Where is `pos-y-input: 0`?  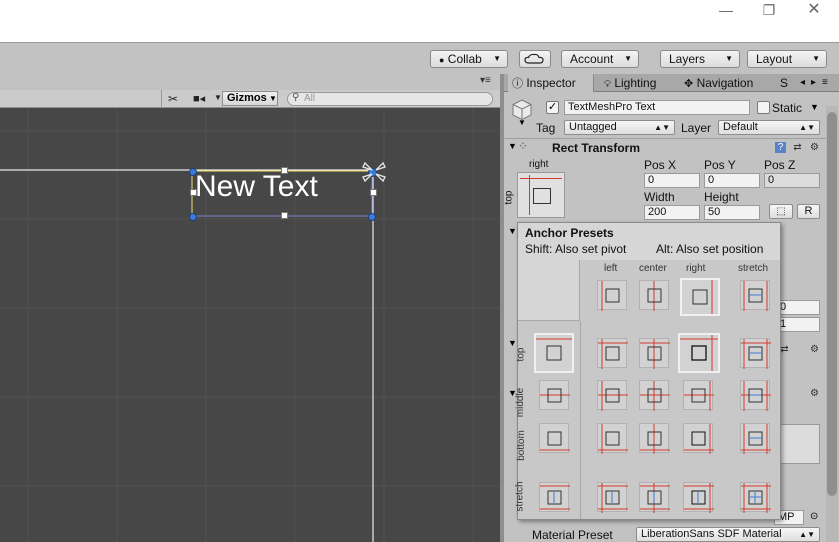 pos-y-input: 0 is located at coordinates (732, 180).